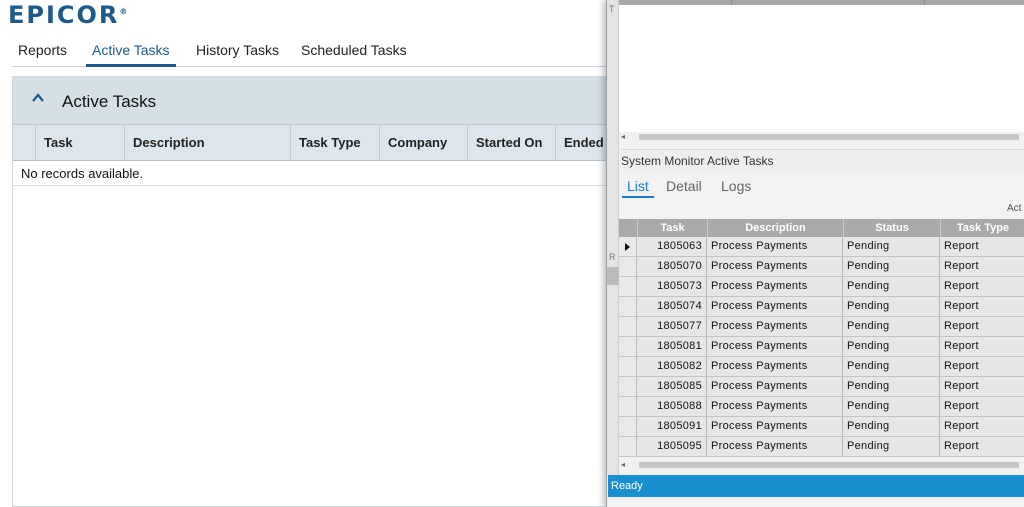 The width and height of the screenshot is (1024, 507). What do you see at coordinates (109, 101) in the screenshot?
I see `panel-title: Active Tasks` at bounding box center [109, 101].